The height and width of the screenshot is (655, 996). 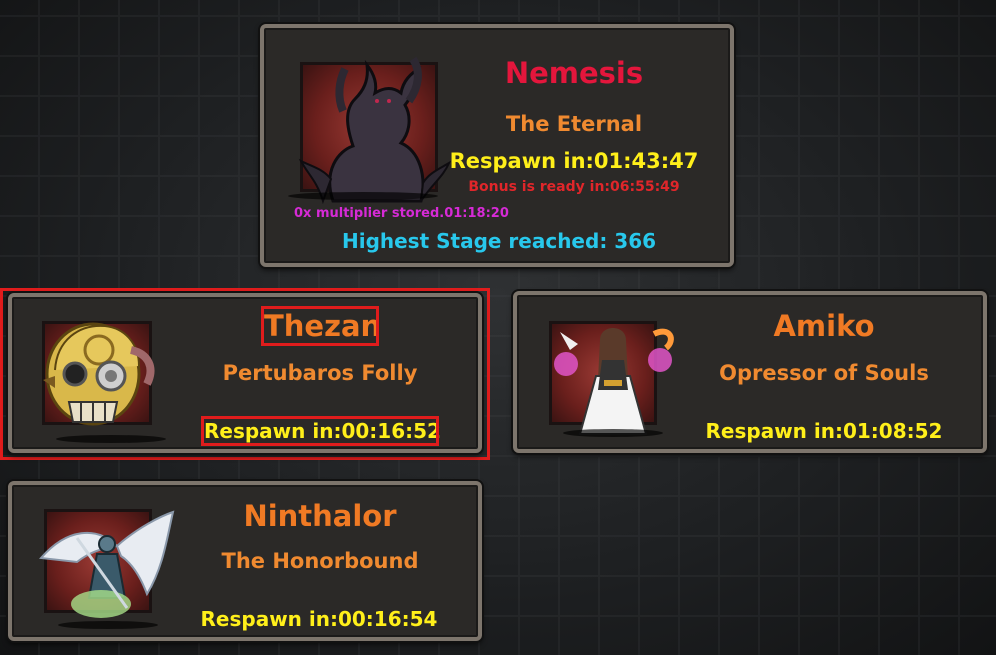 What do you see at coordinates (401, 213) in the screenshot?
I see `multiplier-stored: 0x multiplier stored.01:18:20` at bounding box center [401, 213].